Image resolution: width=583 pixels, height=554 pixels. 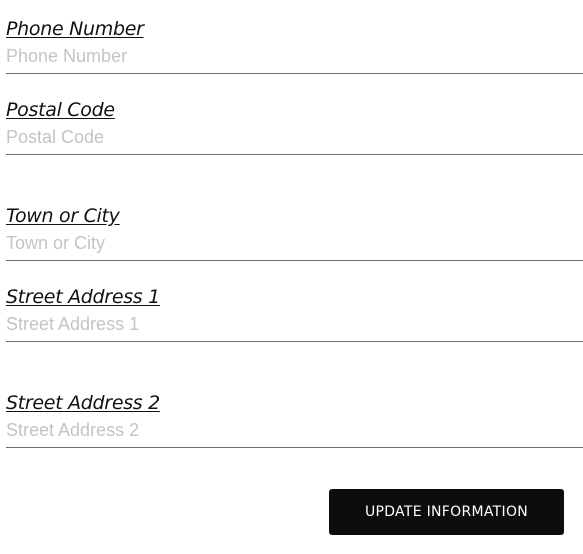 I want to click on phone-number-field-group: Phone Number, so click(x=294, y=46).